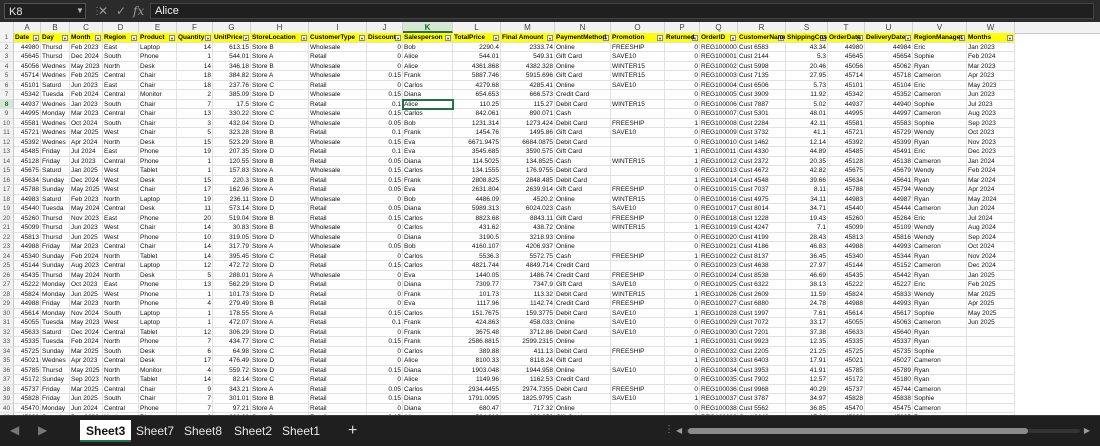 The height and width of the screenshot is (446, 1100). Describe the element at coordinates (428, 209) in the screenshot. I see `cell: Diana` at that location.